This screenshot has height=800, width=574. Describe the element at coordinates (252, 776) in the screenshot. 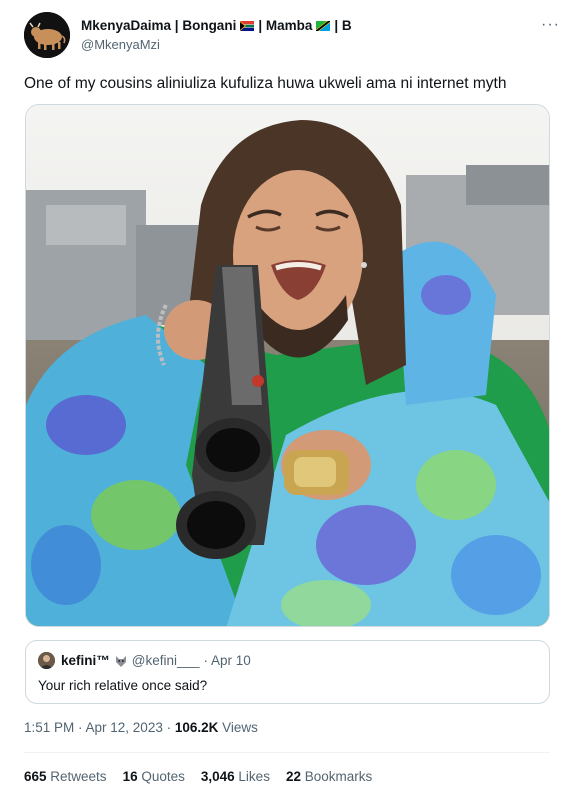

I see `likes-label: Likes` at that location.